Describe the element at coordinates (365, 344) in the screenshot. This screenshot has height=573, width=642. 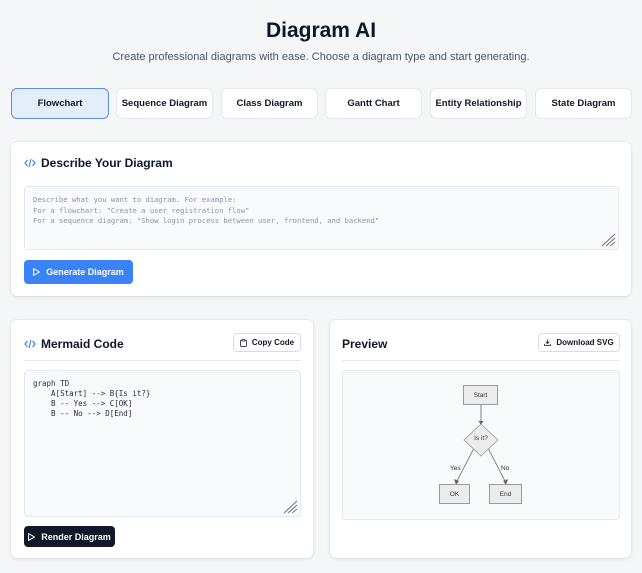
I see `preview-title: Preview` at that location.